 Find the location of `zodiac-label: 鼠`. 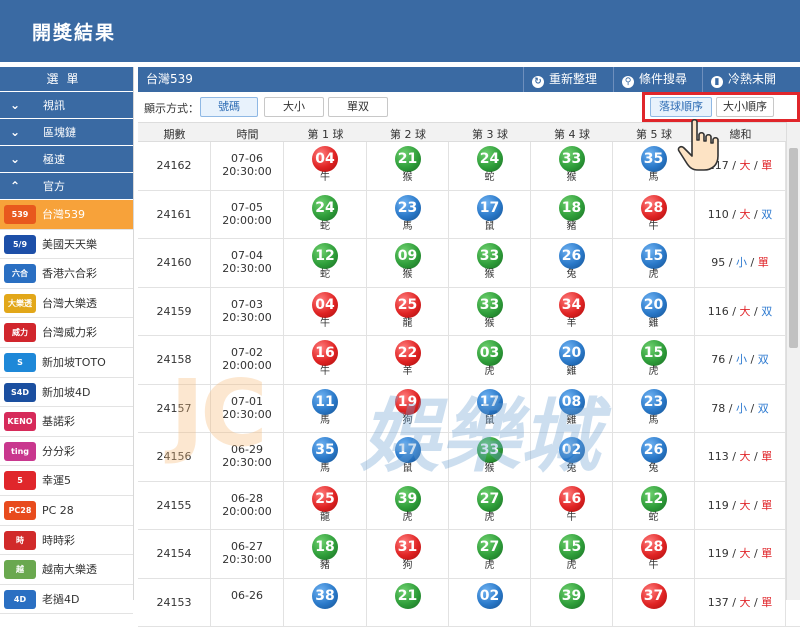

zodiac-label: 鼠 is located at coordinates (489, 421).